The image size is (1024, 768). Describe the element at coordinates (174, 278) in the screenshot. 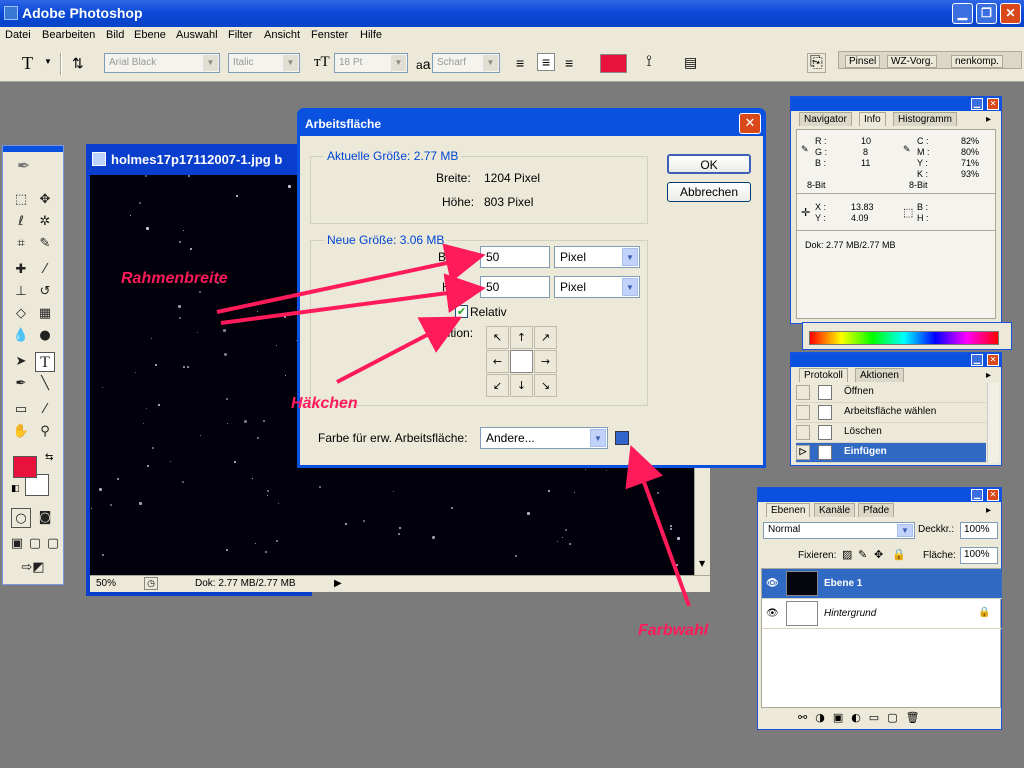

I see `annotation-border-width: Rahmenbreite` at that location.